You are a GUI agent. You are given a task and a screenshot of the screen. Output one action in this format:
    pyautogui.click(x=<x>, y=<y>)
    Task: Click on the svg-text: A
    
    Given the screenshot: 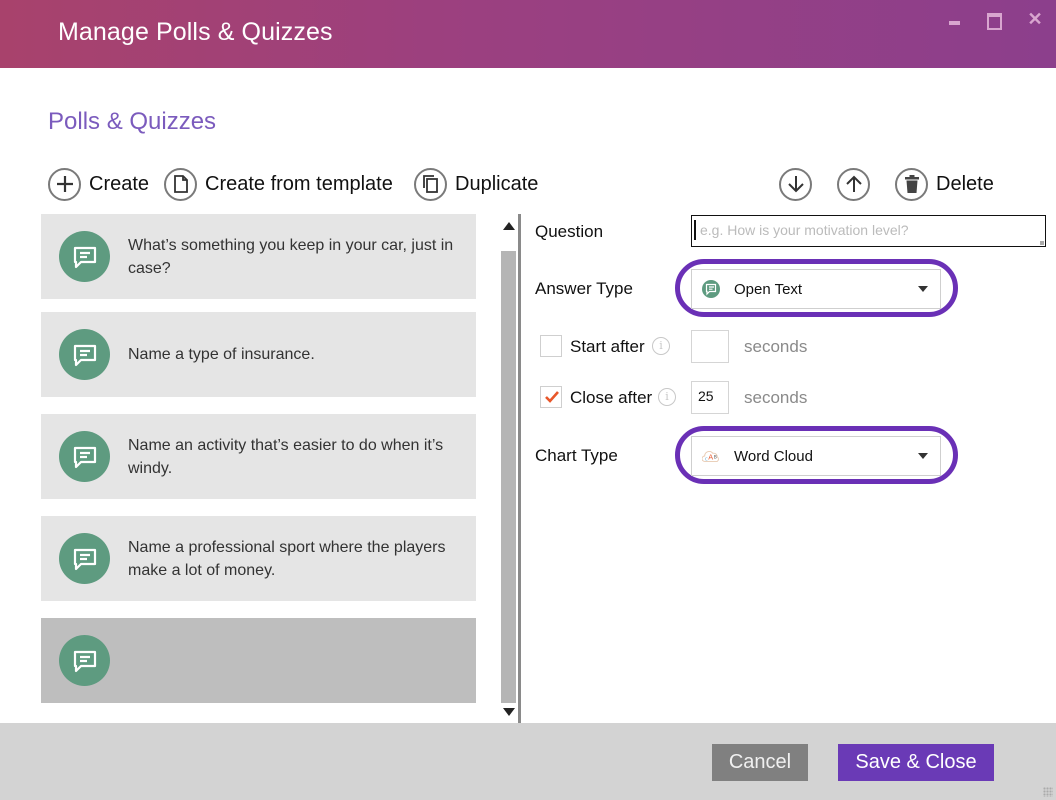 What is the action you would take?
    pyautogui.click(x=710, y=457)
    